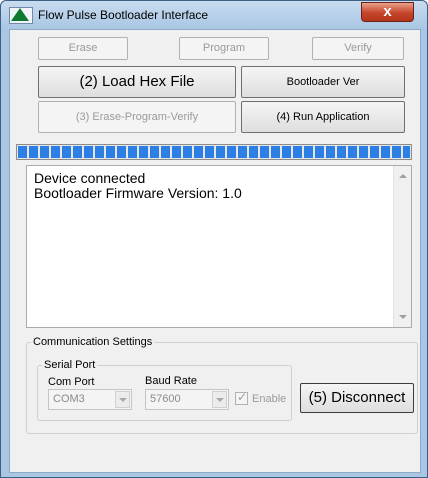 Image resolution: width=428 pixels, height=478 pixels. Describe the element at coordinates (83, 48) in the screenshot. I see `erase-button: Erase` at that location.